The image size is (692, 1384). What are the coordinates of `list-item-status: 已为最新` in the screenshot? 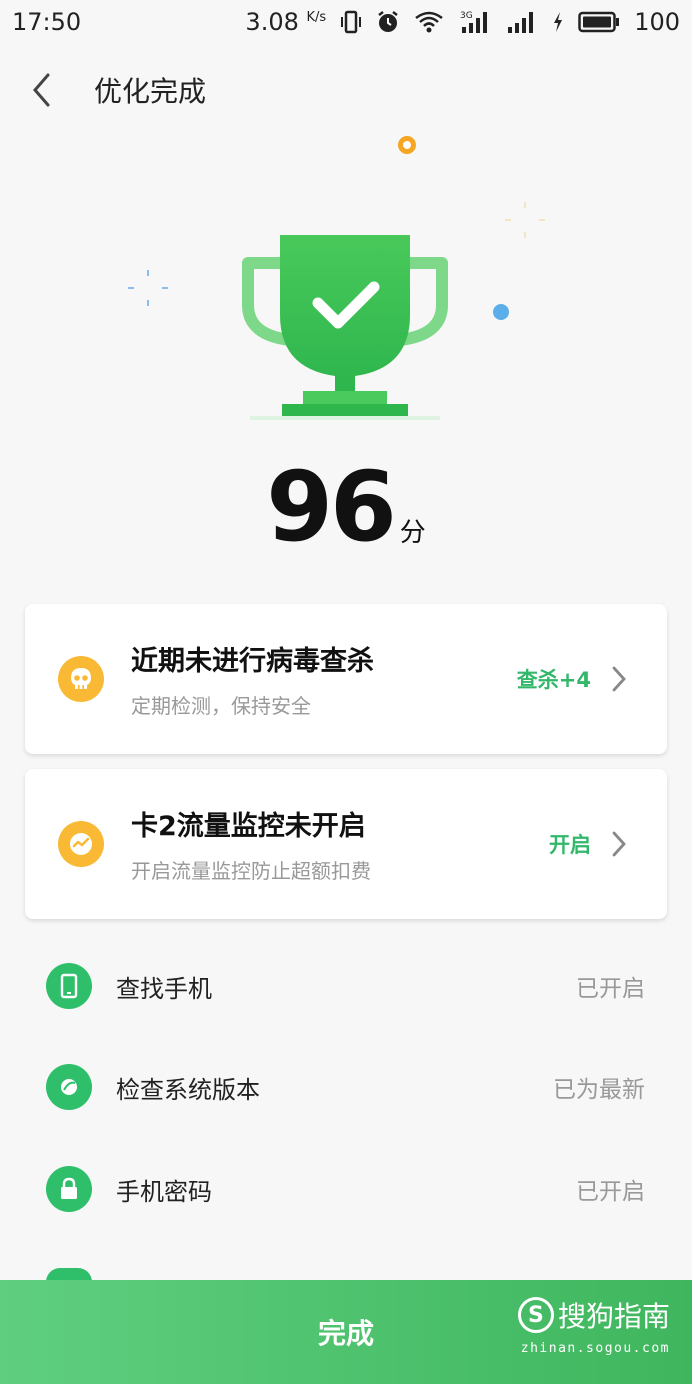 It's located at (599, 1090).